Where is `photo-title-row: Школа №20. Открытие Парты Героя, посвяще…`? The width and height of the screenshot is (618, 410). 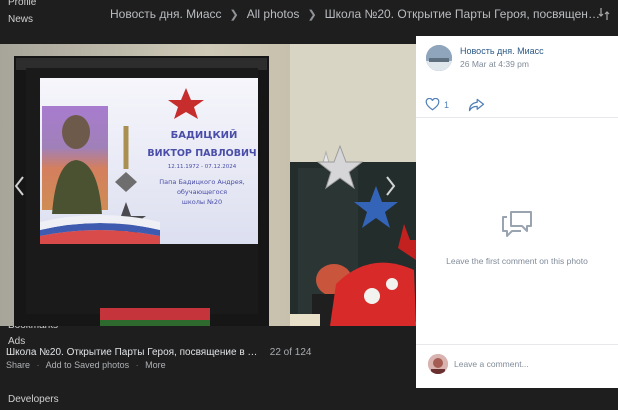 photo-title-row: Школа №20. Открытие Парты Героя, посвяще… is located at coordinates (159, 352).